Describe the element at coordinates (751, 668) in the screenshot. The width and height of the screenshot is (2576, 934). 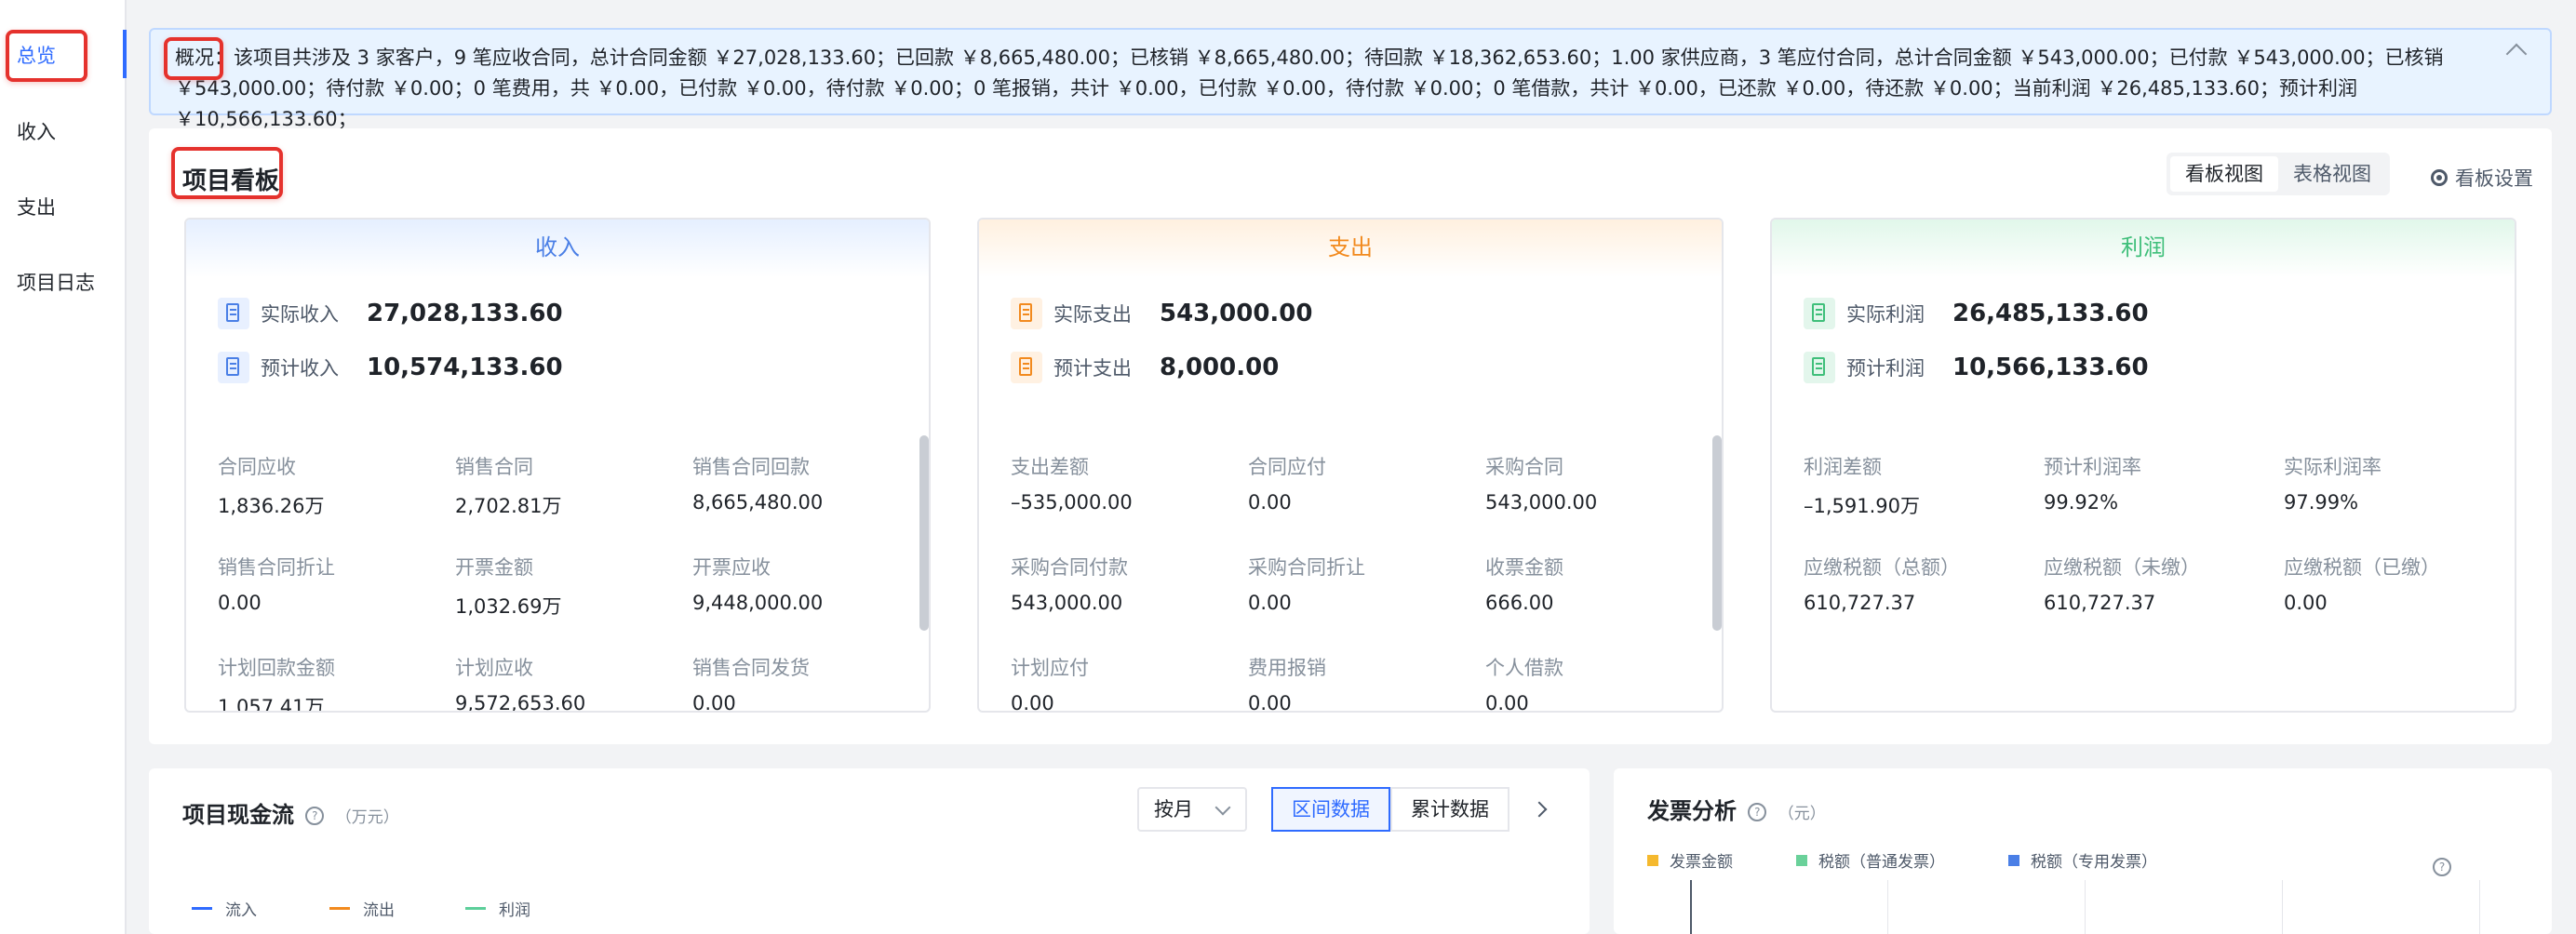
I see `metric-label: 销售合同发货` at that location.